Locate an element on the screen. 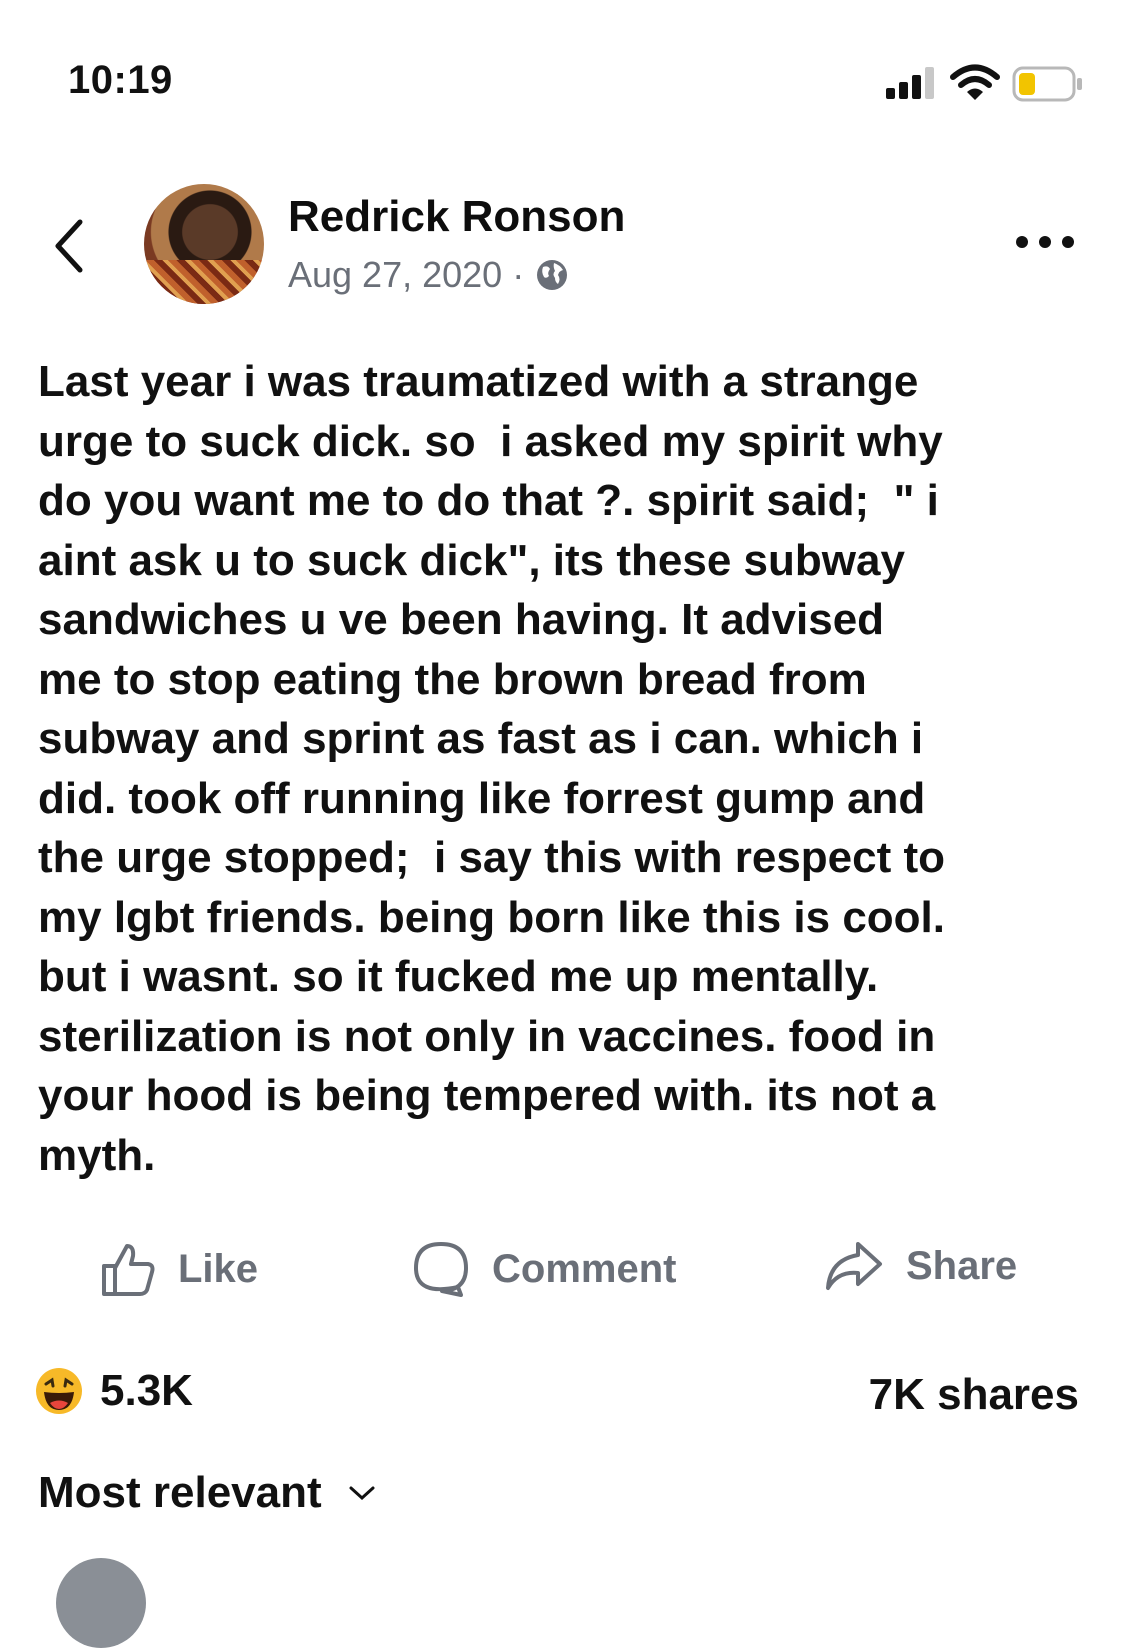  sort-label: Most relevant is located at coordinates (180, 1492).